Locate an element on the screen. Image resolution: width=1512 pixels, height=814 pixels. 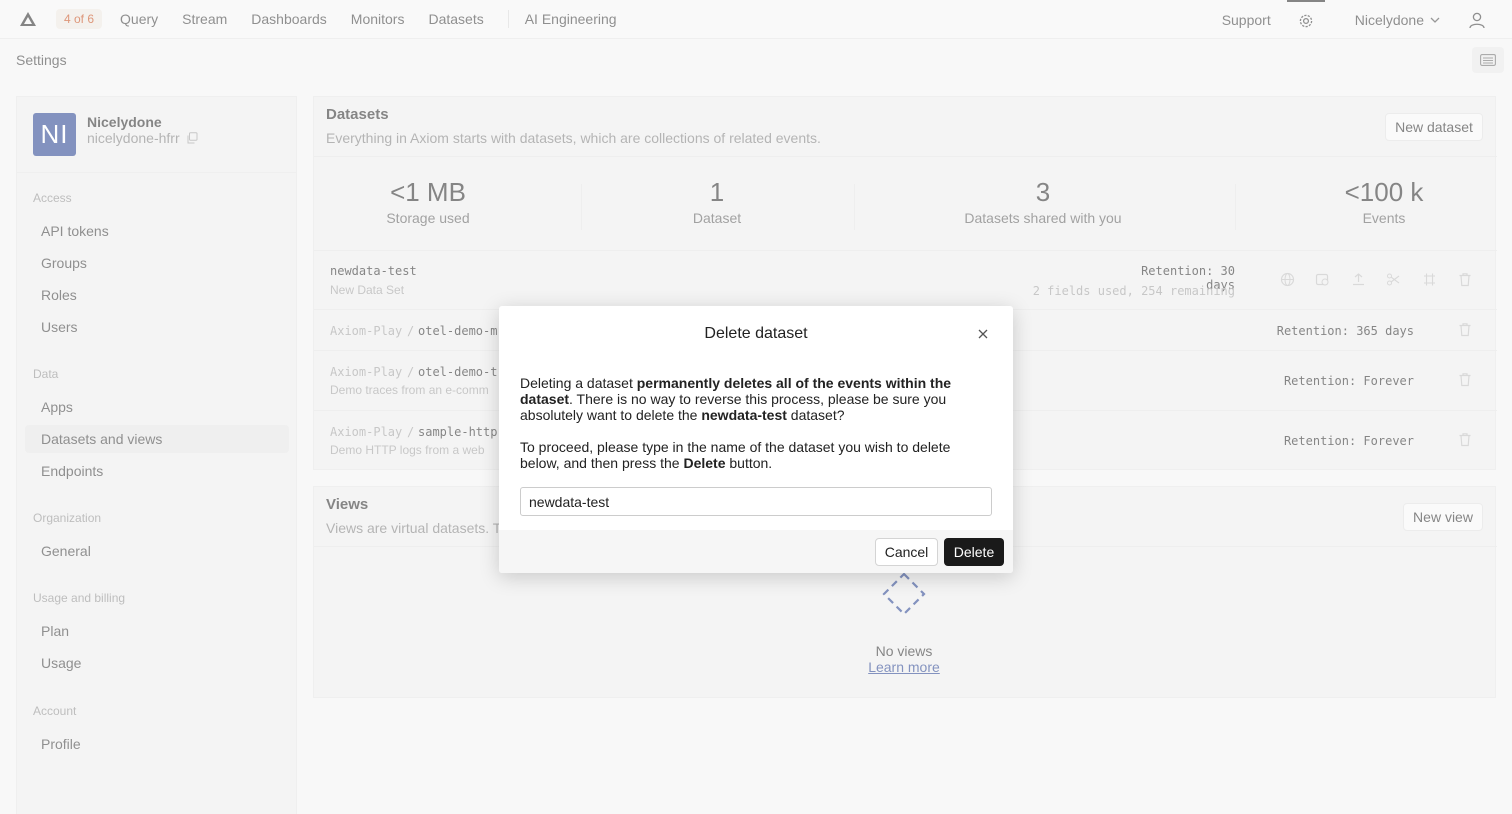
modal-title: Delete dataset is located at coordinates (756, 333).